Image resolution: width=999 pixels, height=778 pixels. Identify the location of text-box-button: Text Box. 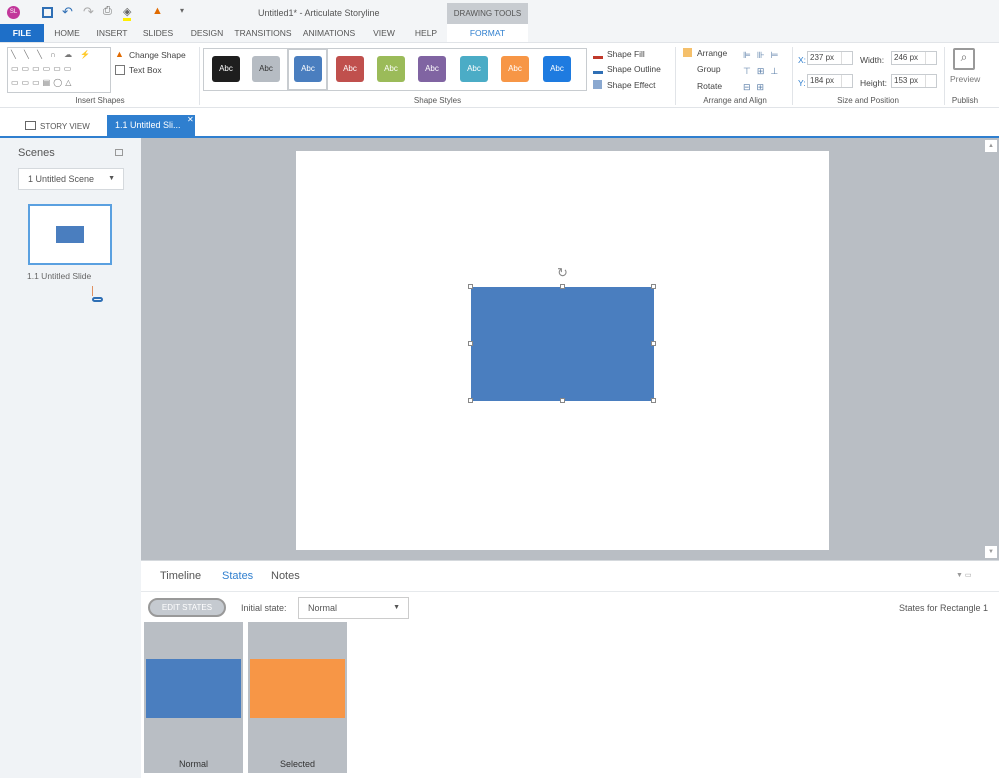
(145, 70).